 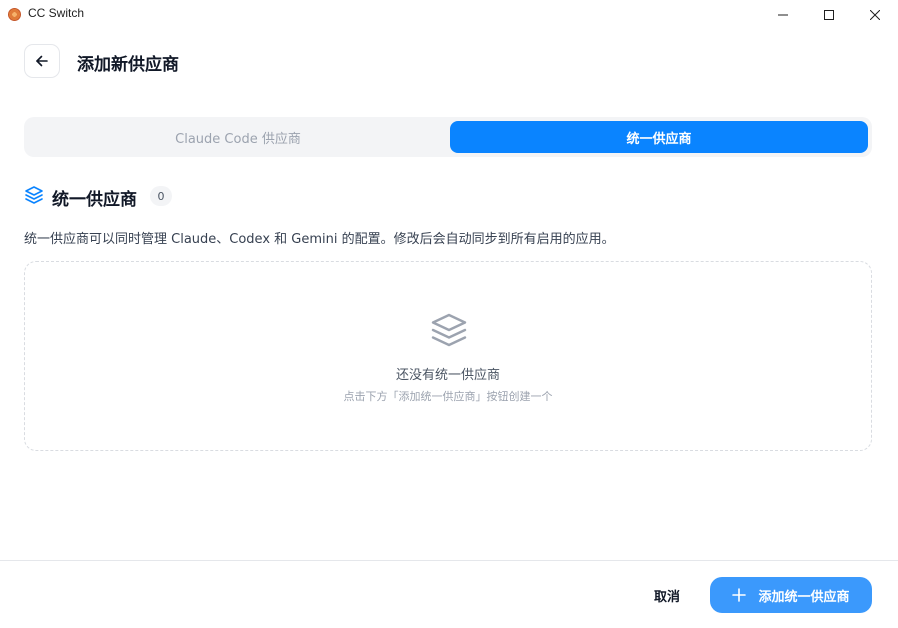 What do you see at coordinates (56, 13) in the screenshot?
I see `window-title: CC Switch` at bounding box center [56, 13].